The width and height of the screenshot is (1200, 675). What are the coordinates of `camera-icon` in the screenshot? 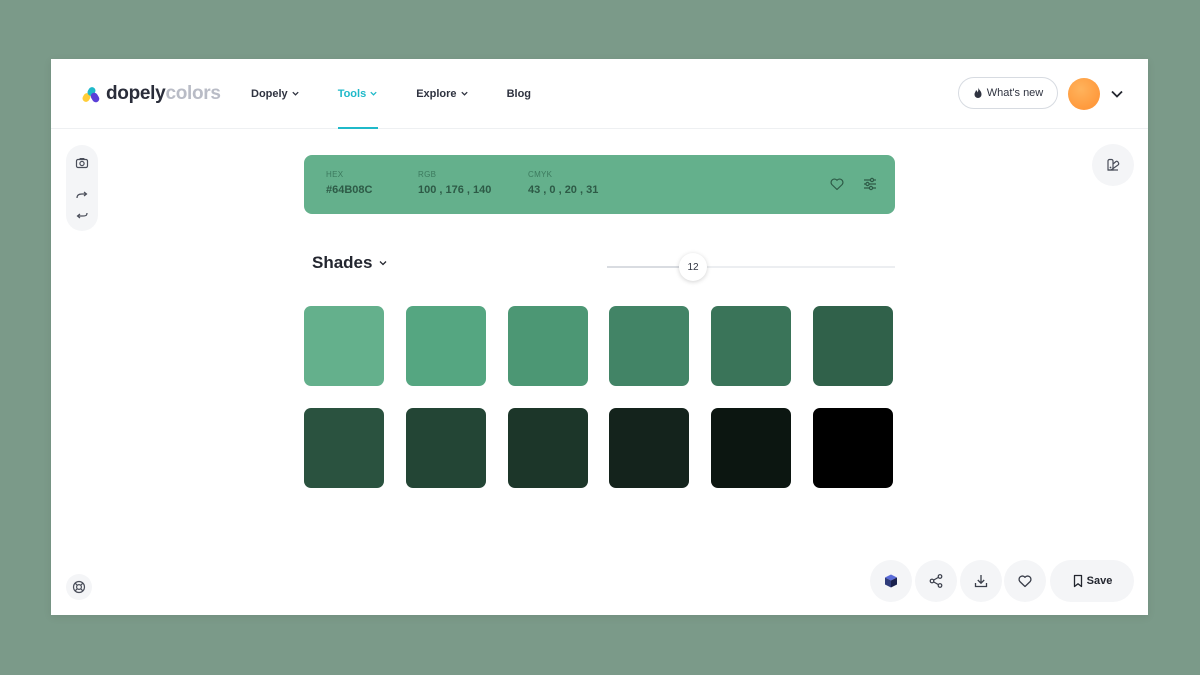 It's located at (82, 163).